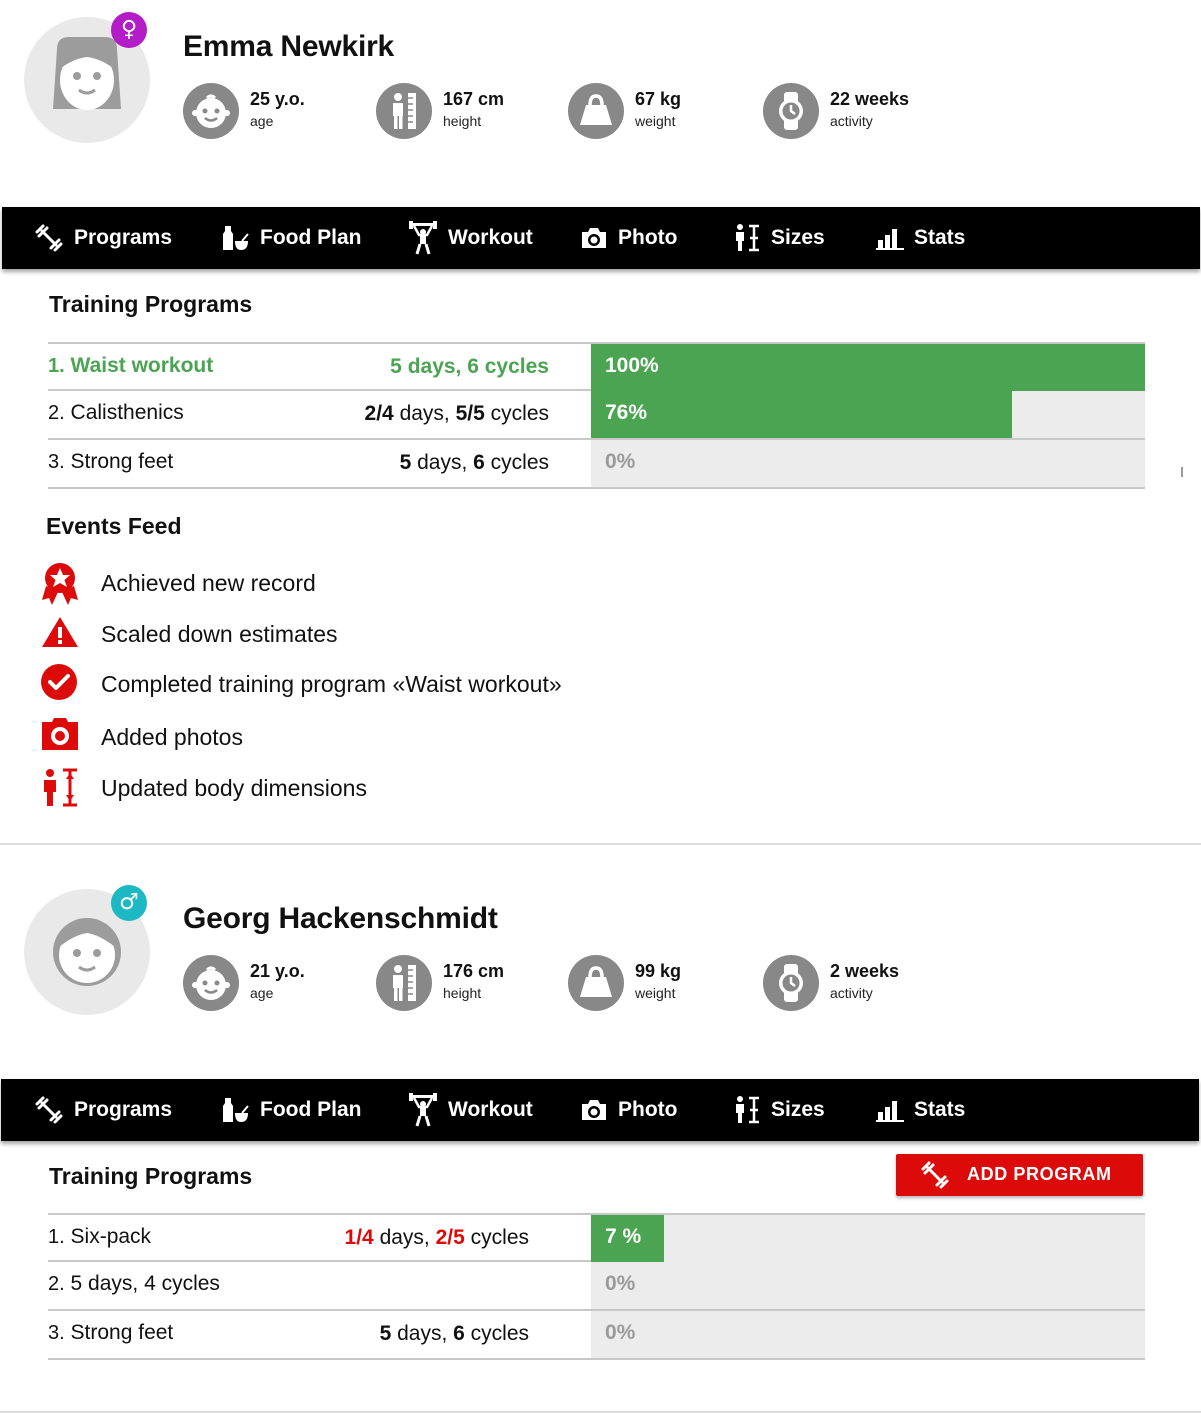 The image size is (1201, 1413). I want to click on body-size-icon, so click(747, 238).